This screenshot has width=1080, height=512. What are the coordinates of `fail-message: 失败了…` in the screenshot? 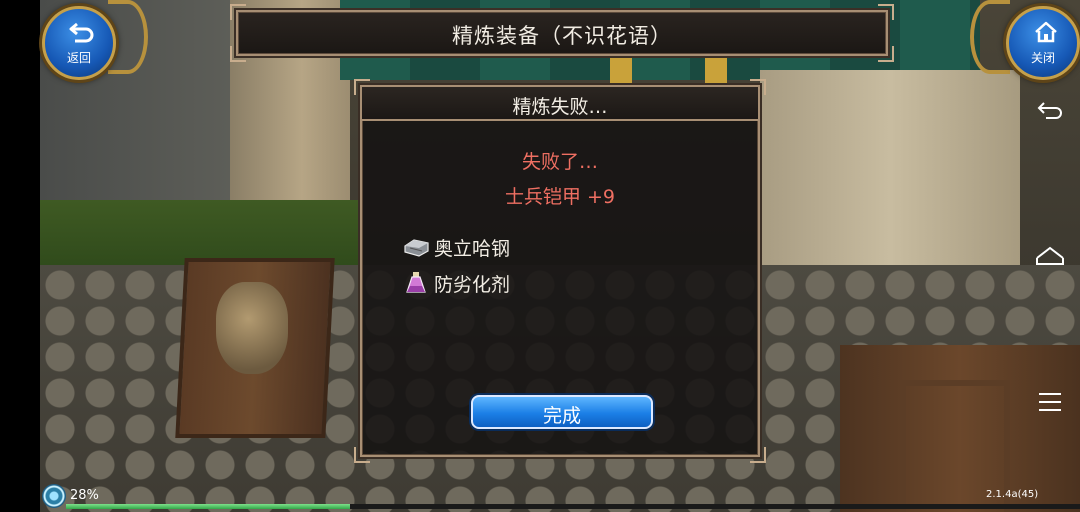 It's located at (559, 162).